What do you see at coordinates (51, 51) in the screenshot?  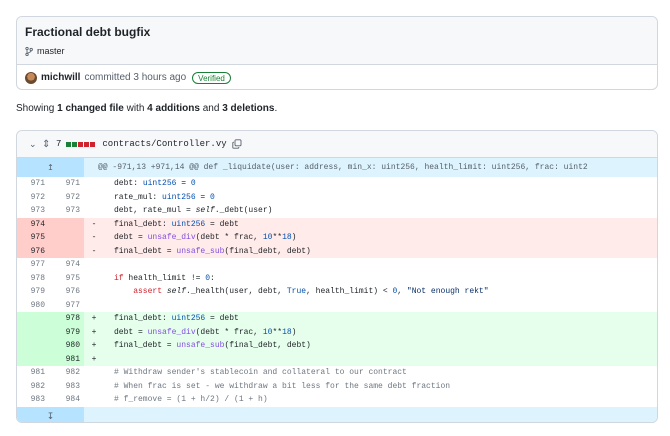 I see `branch-name: master` at bounding box center [51, 51].